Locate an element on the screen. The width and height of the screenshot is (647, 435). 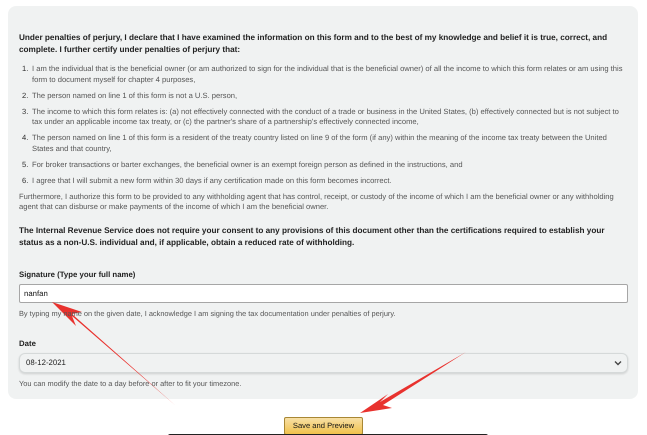
chevron-down-icon is located at coordinates (618, 363).